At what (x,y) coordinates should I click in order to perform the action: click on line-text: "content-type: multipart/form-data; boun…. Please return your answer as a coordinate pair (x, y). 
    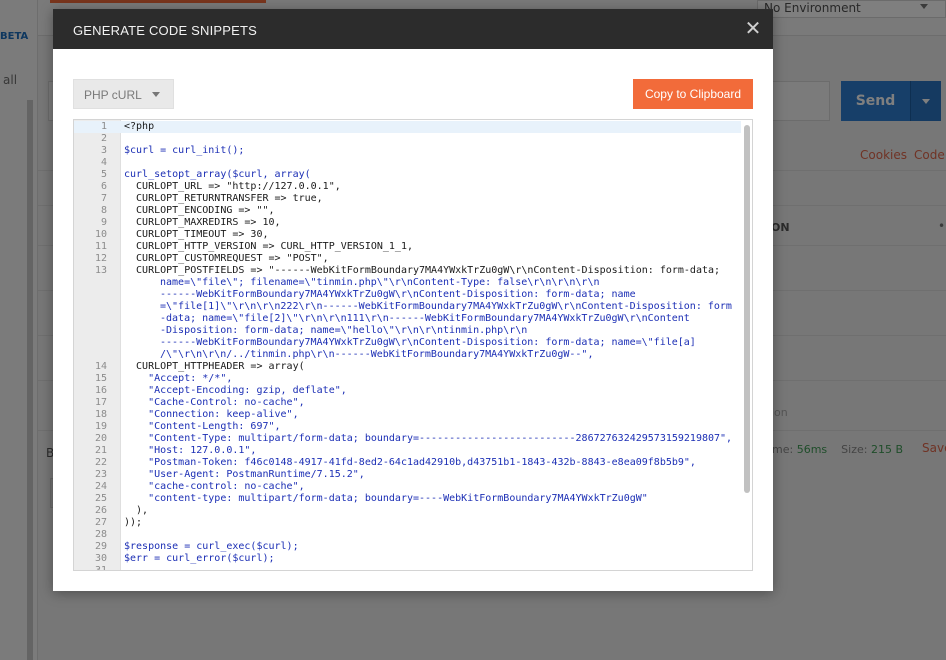
    Looking at the image, I should click on (386, 498).